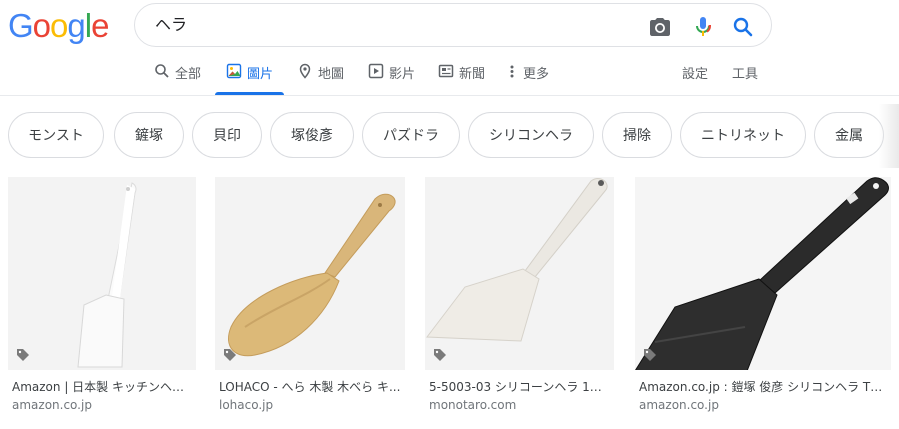  What do you see at coordinates (531, 135) in the screenshot?
I see `chip-suggestion: シリコンヘラ` at bounding box center [531, 135].